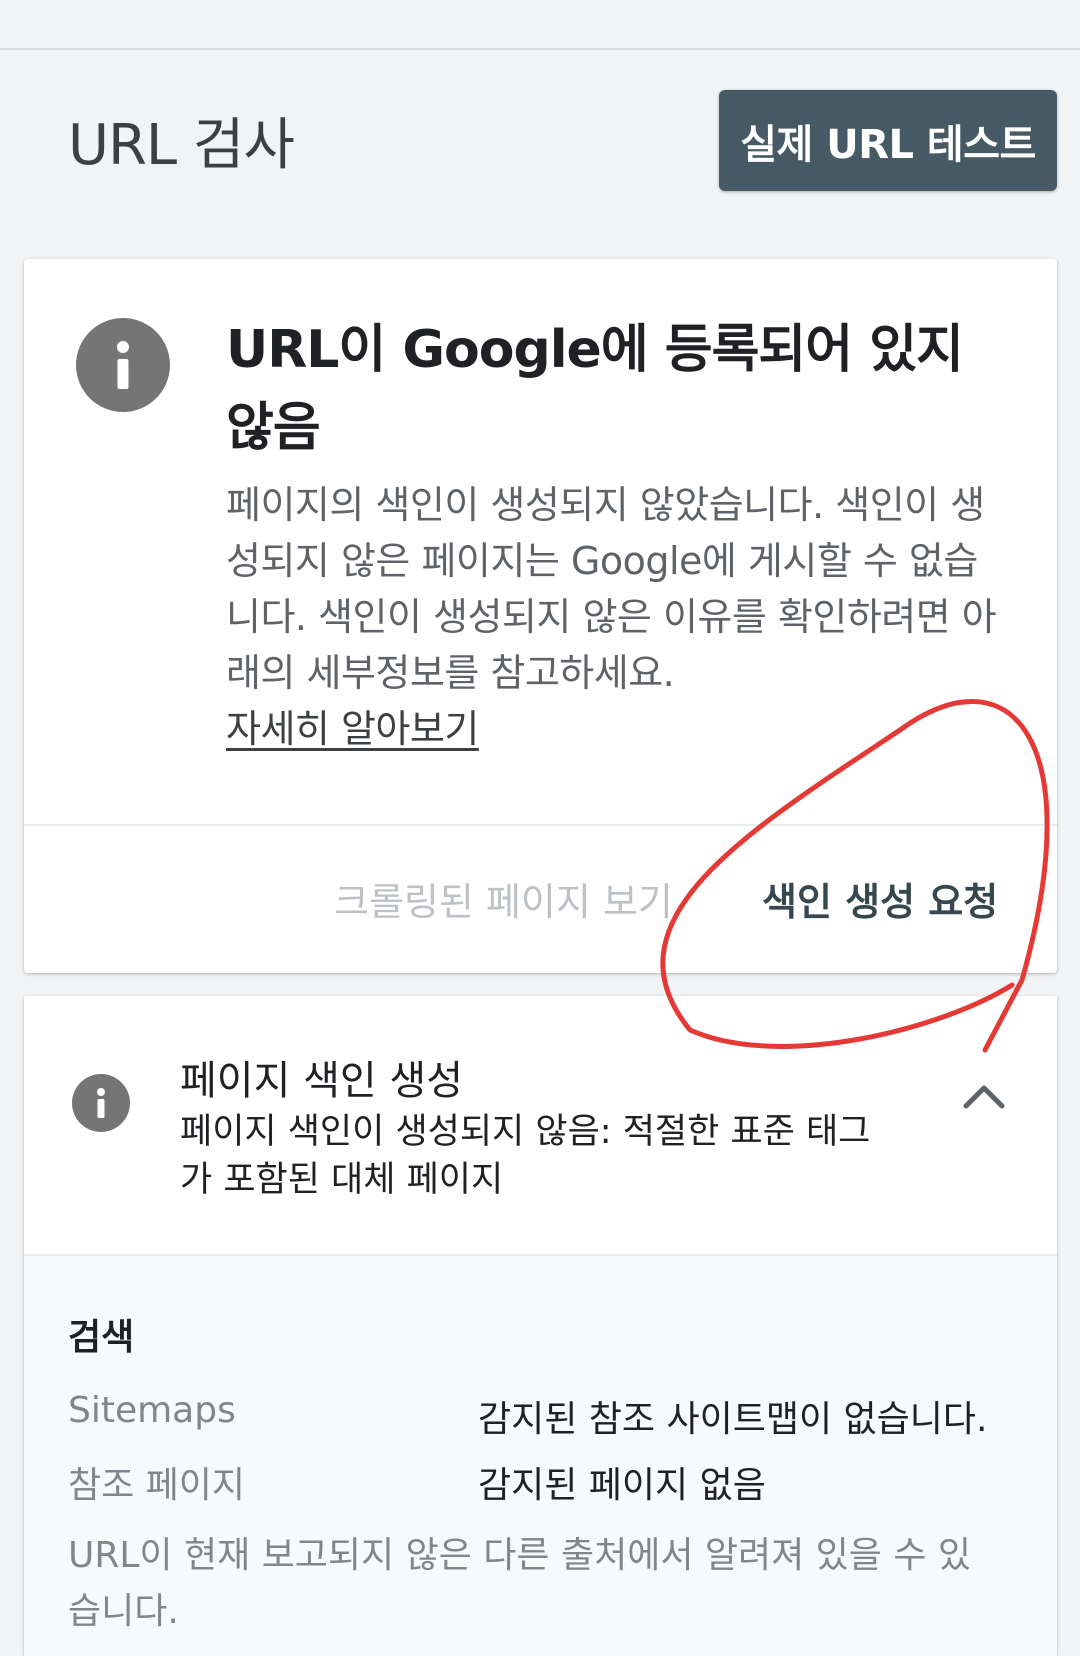 This screenshot has height=1656, width=1080. I want to click on page-indexing-subtitle: 페이지 색인이 생성되지 않음: 적절한 표준 태그가 포함된 대체 페이지, so click(525, 1156).